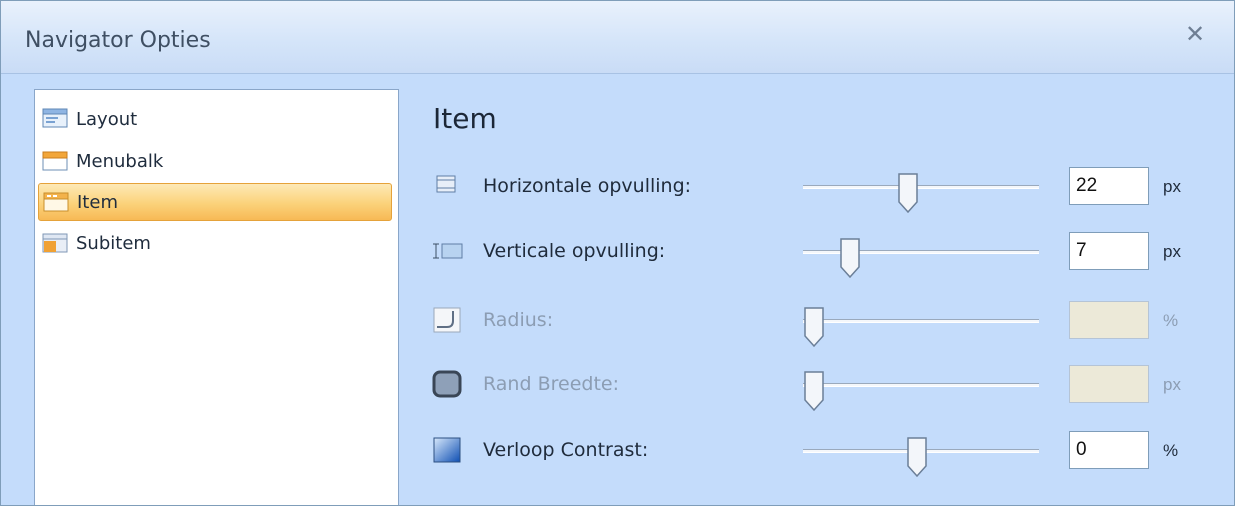  What do you see at coordinates (118, 40) in the screenshot?
I see `dialog-title: Navigator Opties` at bounding box center [118, 40].